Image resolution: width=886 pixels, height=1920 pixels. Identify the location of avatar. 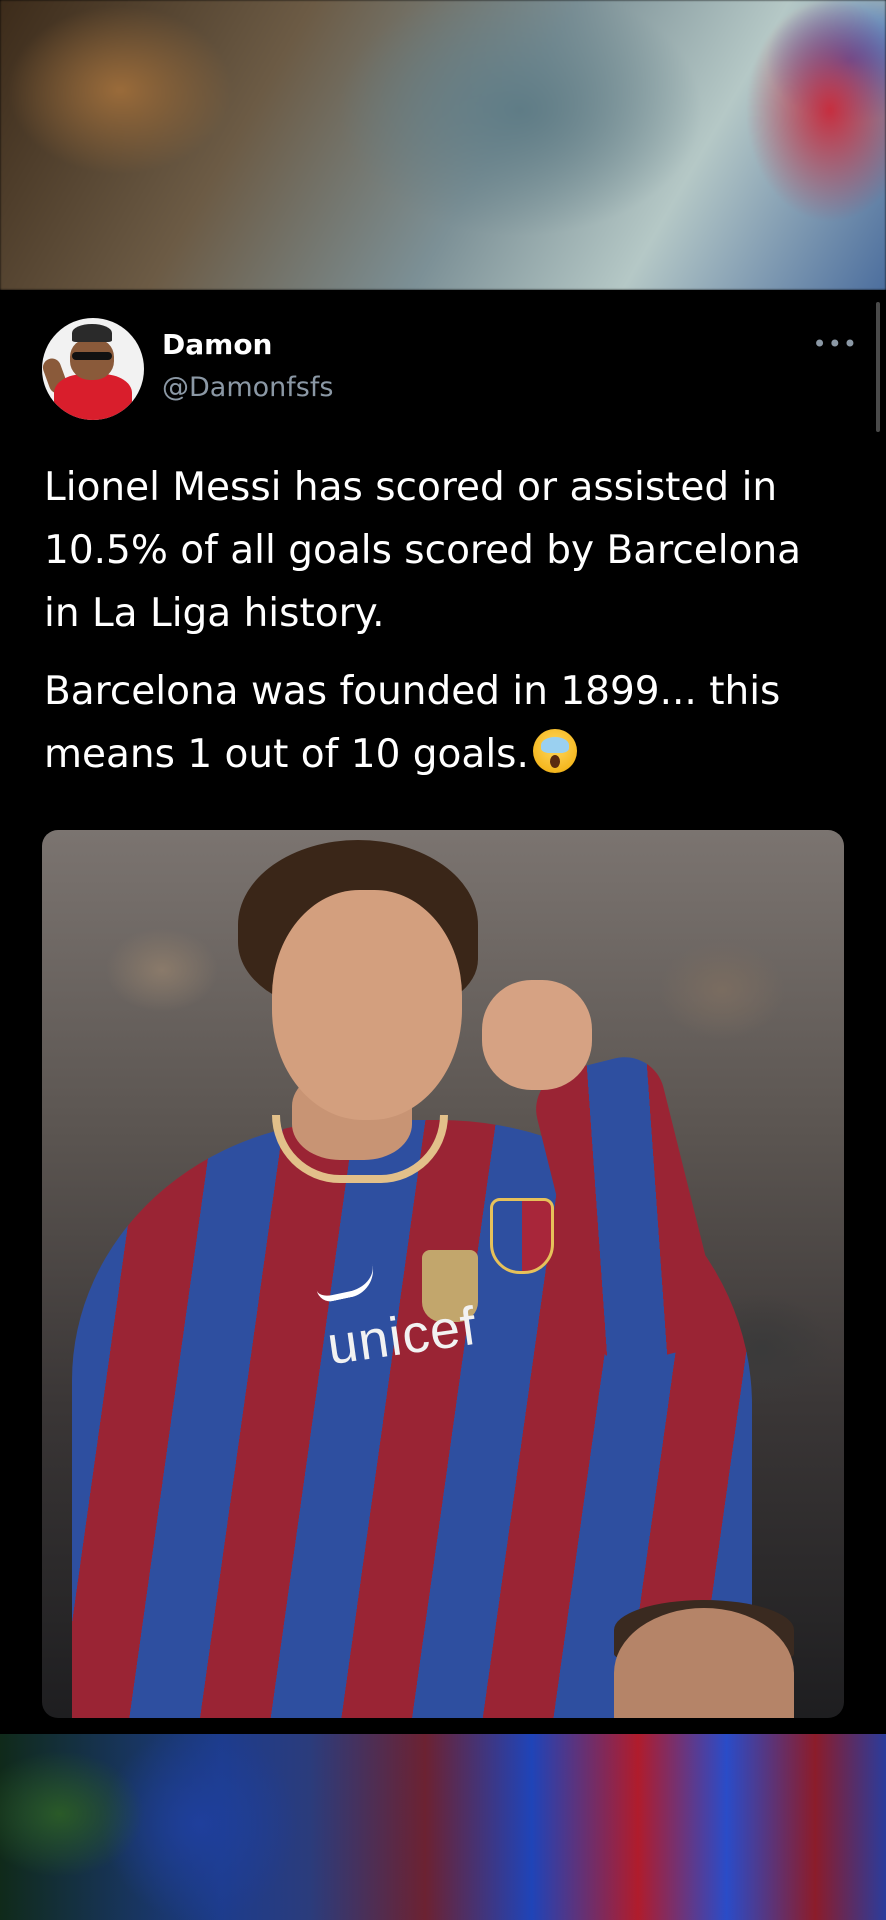
(93, 369).